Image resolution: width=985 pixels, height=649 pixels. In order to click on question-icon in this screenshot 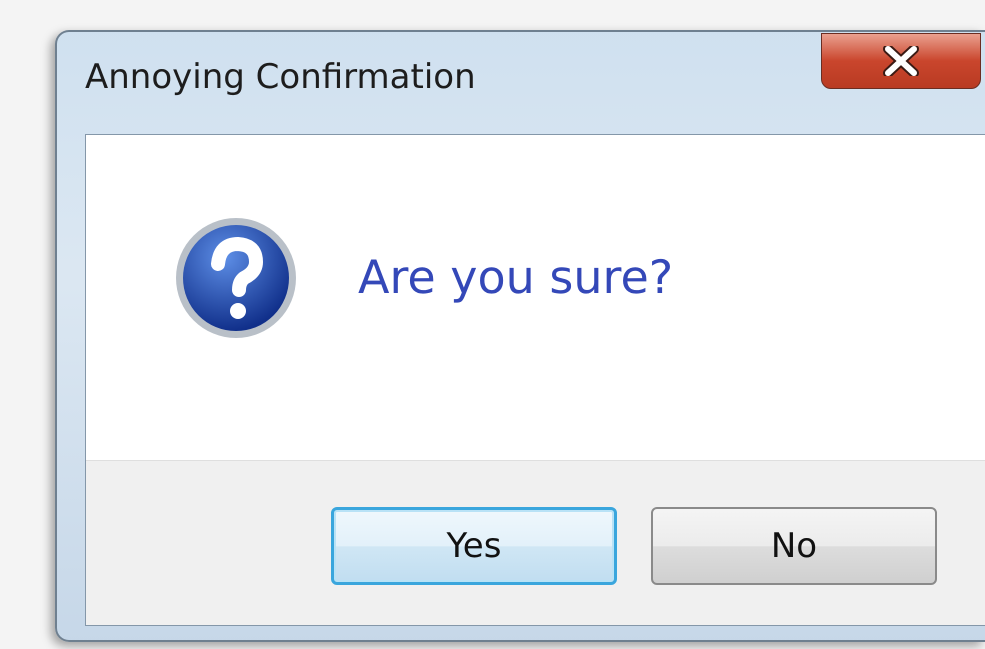, I will do `click(236, 278)`.